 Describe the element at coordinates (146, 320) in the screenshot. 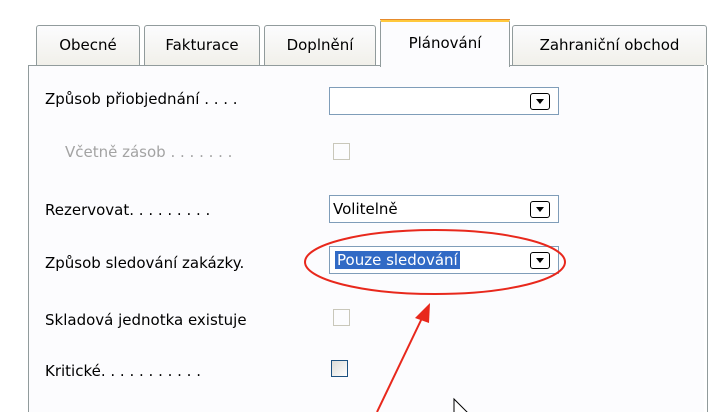

I see `skladova-jednotka-label: Skladová jednotka existuje` at that location.